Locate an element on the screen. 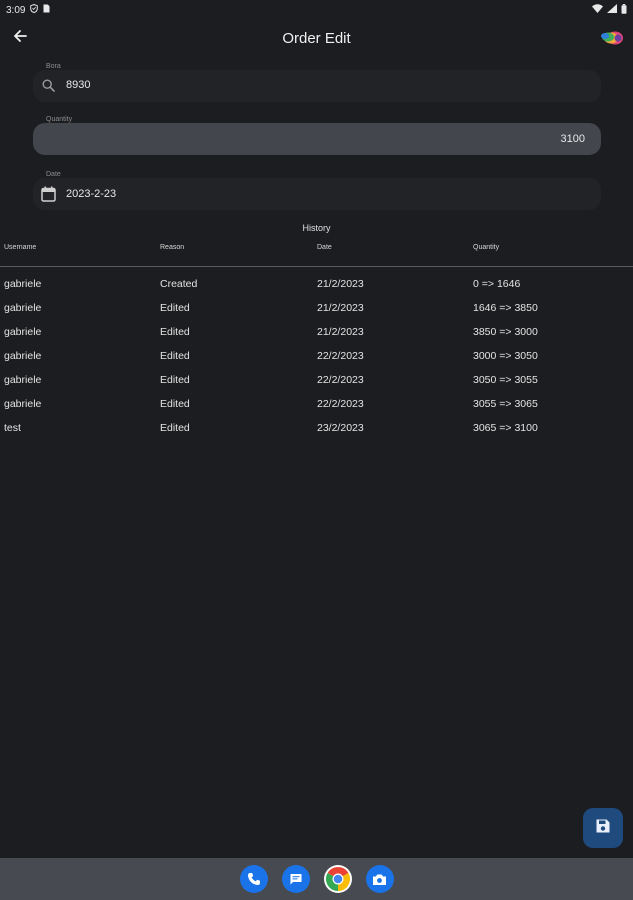  camera-icon is located at coordinates (379, 879).